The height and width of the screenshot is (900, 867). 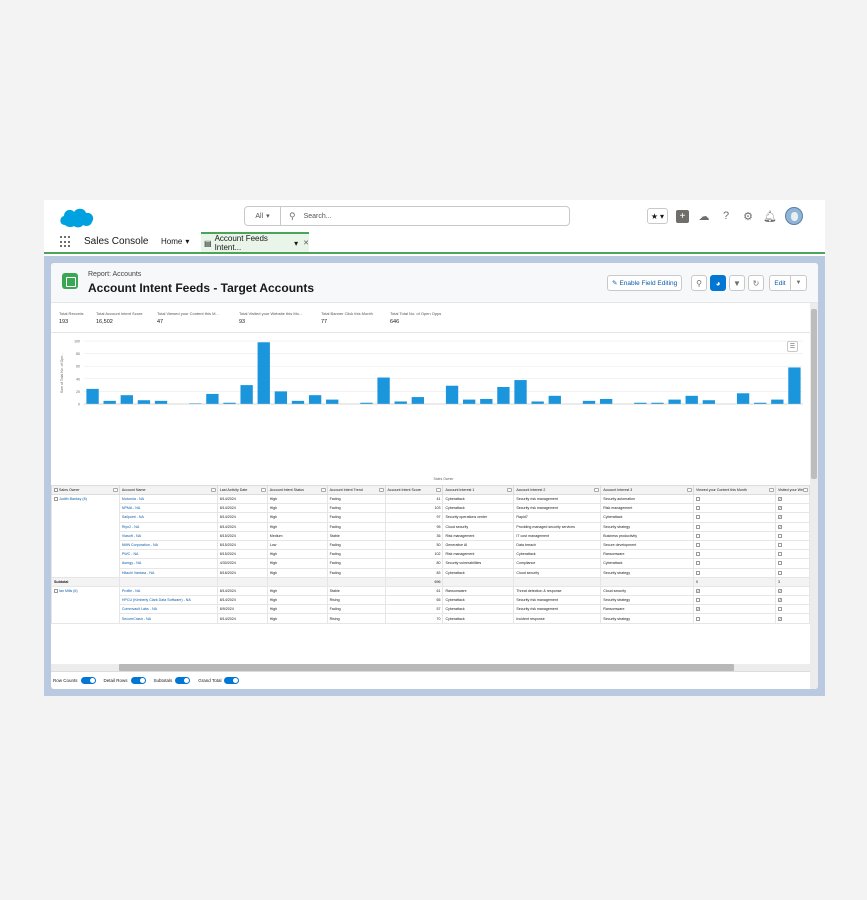 I want to click on horizontal-scrollbar, so click(x=426, y=667).